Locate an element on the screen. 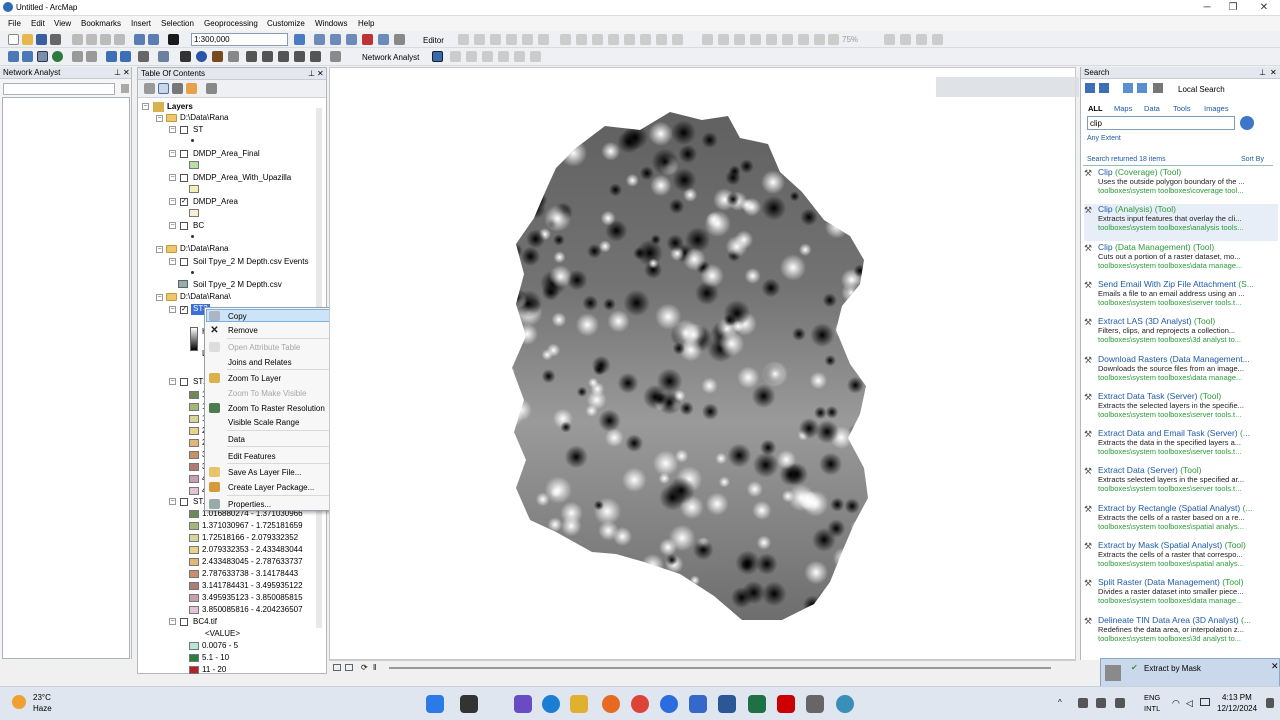  tab-data: Data is located at coordinates (1152, 108).